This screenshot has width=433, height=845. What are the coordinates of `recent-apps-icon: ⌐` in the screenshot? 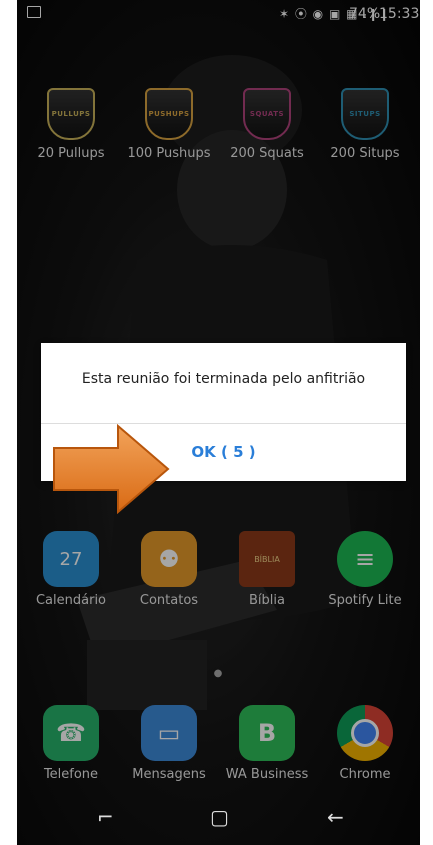 It's located at (105, 817).